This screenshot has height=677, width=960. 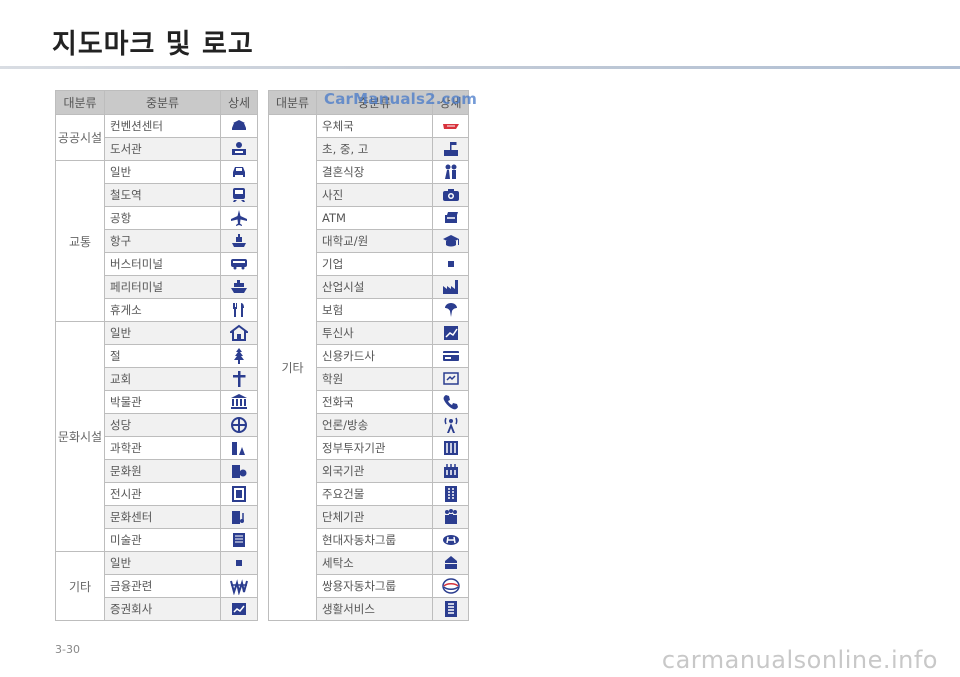 I want to click on cathedral-icon, so click(x=239, y=425).